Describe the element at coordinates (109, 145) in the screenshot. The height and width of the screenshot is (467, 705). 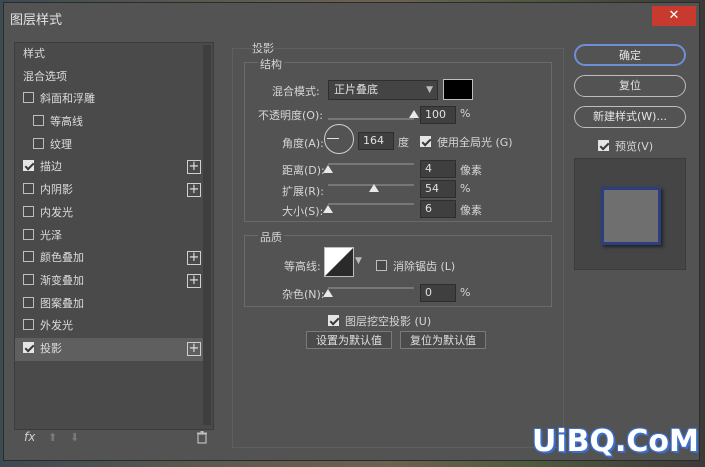
I see `style-item: 纹理` at that location.